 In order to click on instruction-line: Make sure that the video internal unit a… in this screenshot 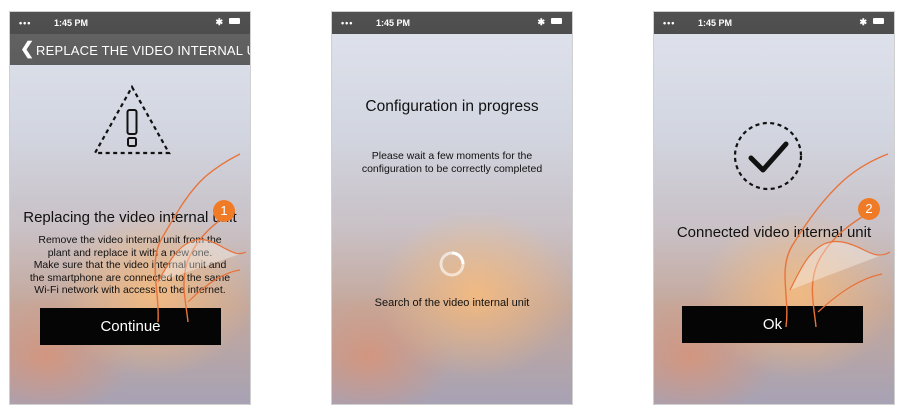, I will do `click(130, 265)`.